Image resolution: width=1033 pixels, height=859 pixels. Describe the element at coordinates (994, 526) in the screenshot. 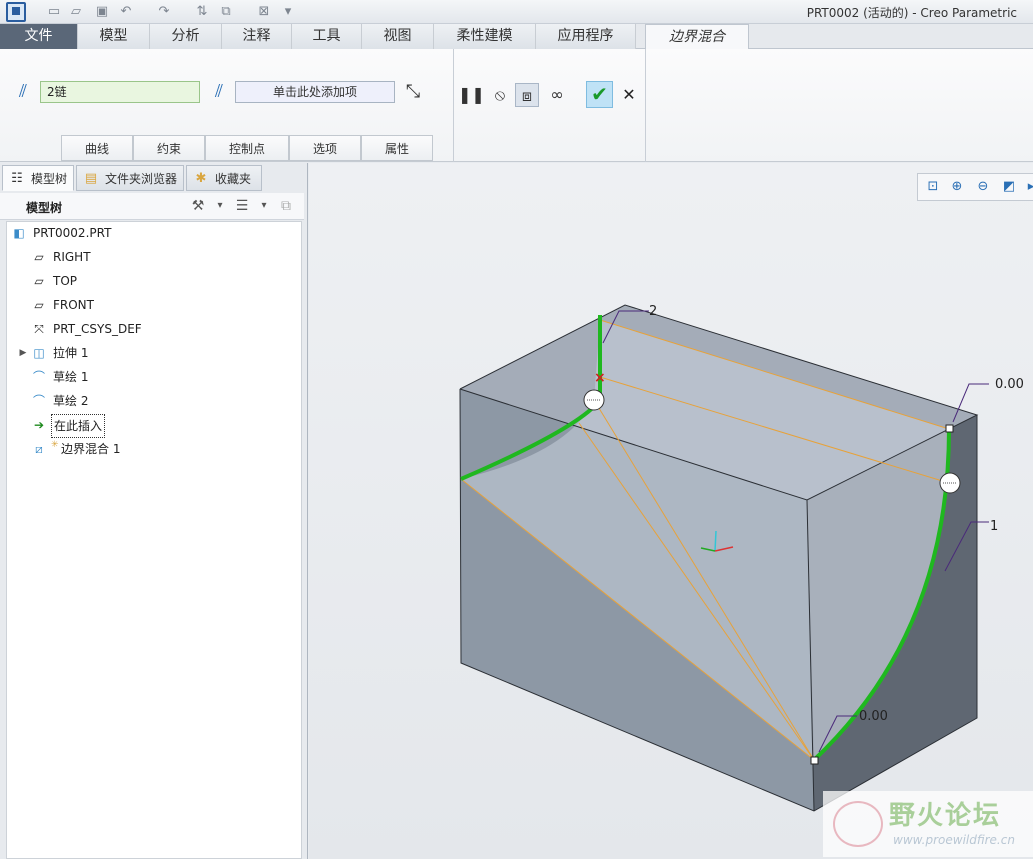

I see `chain-1-label: 1` at that location.